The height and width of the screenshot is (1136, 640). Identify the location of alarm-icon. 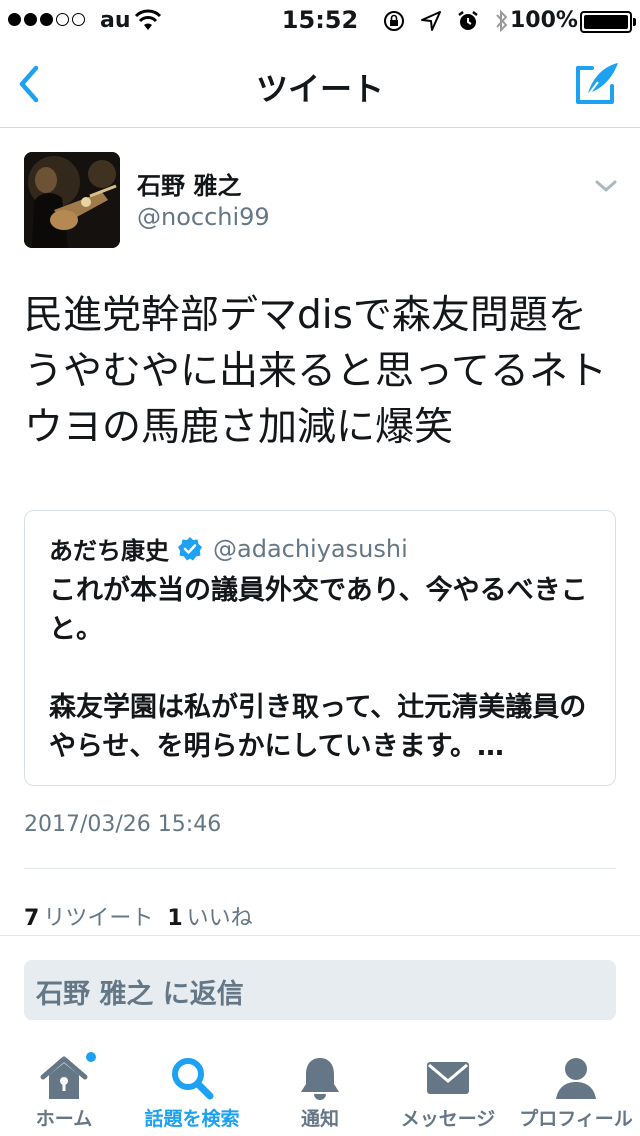
(468, 23).